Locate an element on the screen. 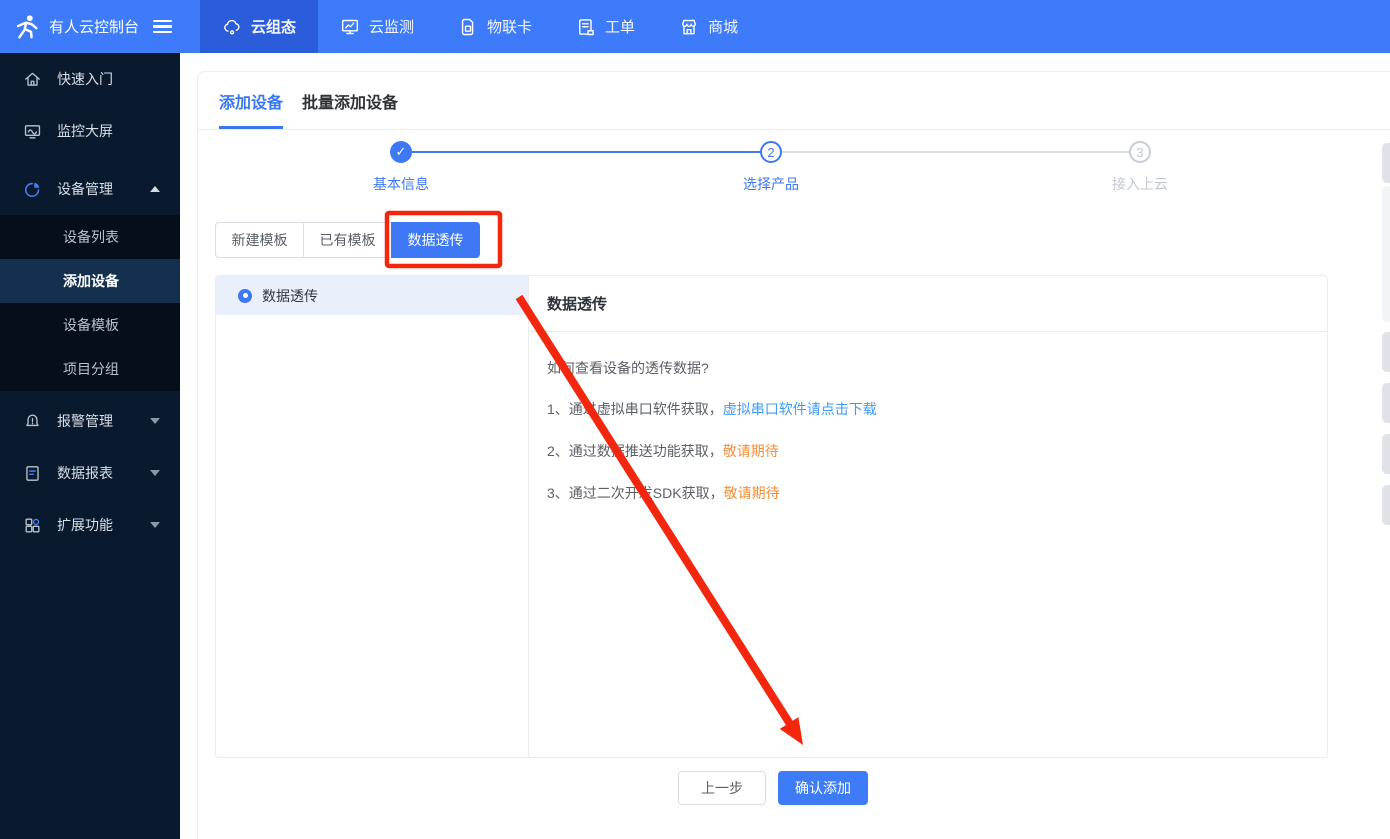  tab-new-template: 新建模板 is located at coordinates (259, 240).